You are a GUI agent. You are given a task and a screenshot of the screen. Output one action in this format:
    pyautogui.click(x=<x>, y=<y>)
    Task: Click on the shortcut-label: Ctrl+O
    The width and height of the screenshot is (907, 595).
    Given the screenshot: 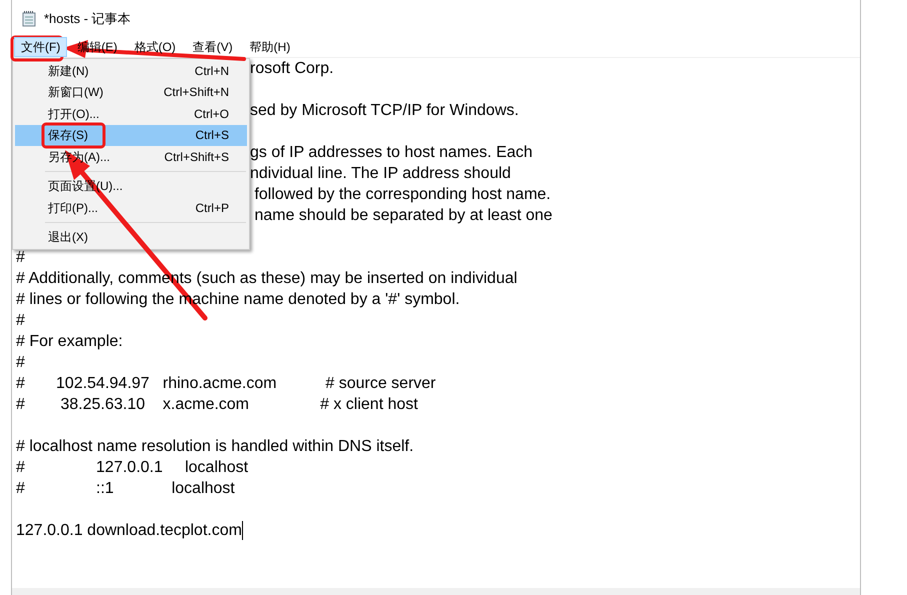 What is the action you would take?
    pyautogui.click(x=211, y=114)
    